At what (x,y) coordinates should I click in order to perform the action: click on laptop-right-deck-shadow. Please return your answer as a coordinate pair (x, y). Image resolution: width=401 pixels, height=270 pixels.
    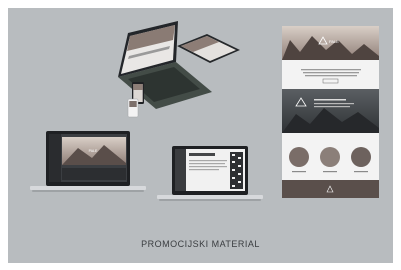
    Looking at the image, I should click on (210, 200).